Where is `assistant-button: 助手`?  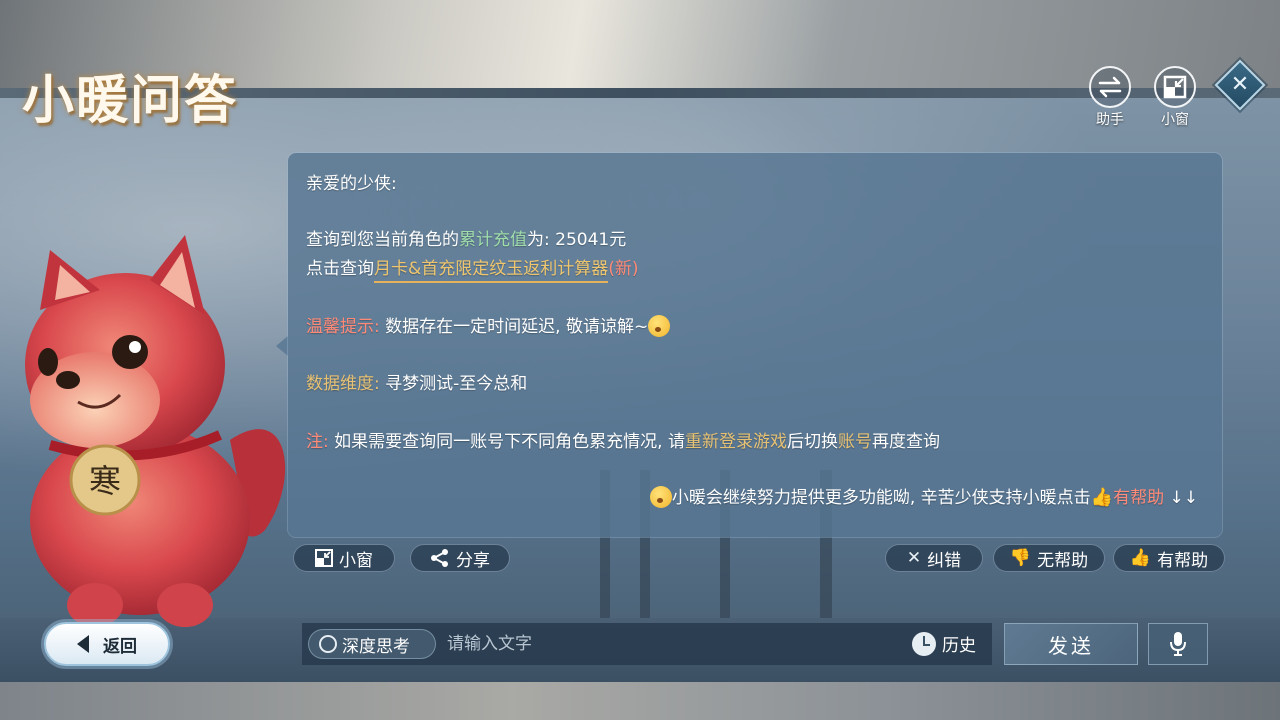 assistant-button: 助手 is located at coordinates (1110, 97).